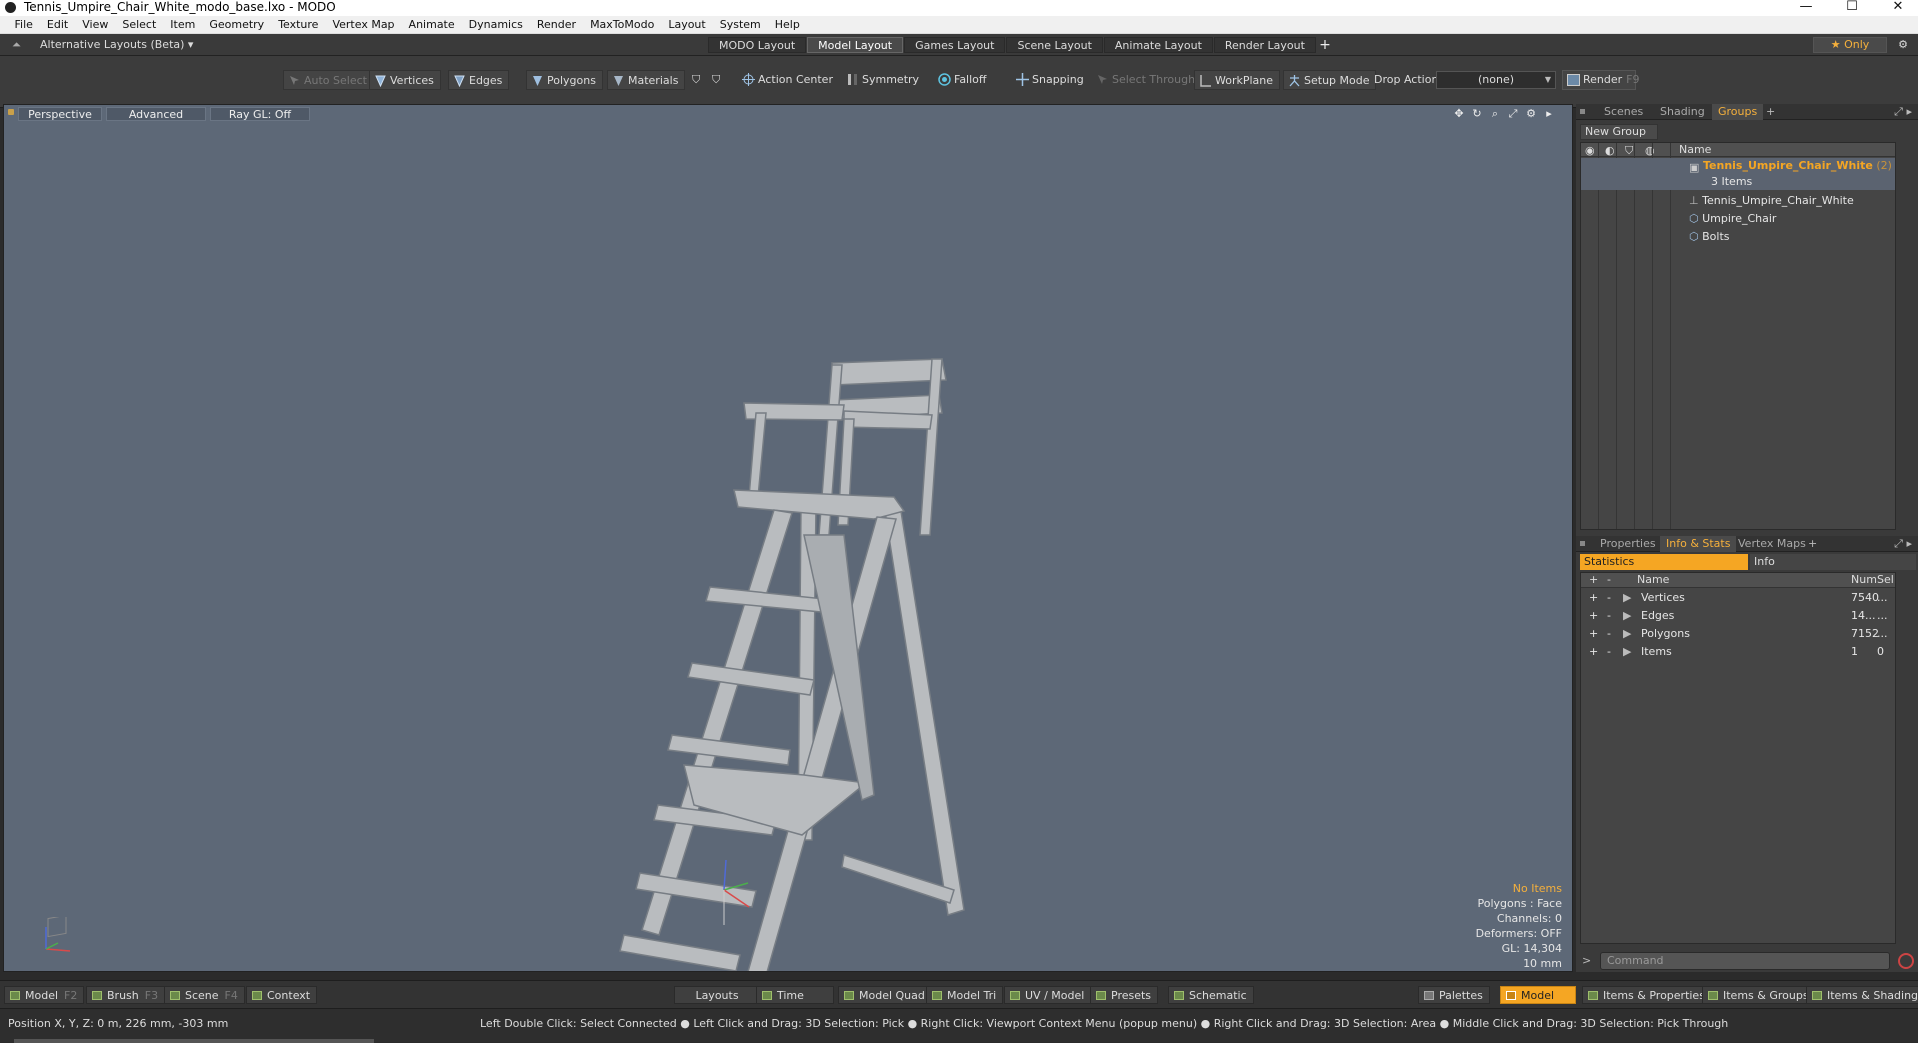 Image resolution: width=1918 pixels, height=1043 pixels. I want to click on uv-model-button: UV / Model, so click(1048, 995).